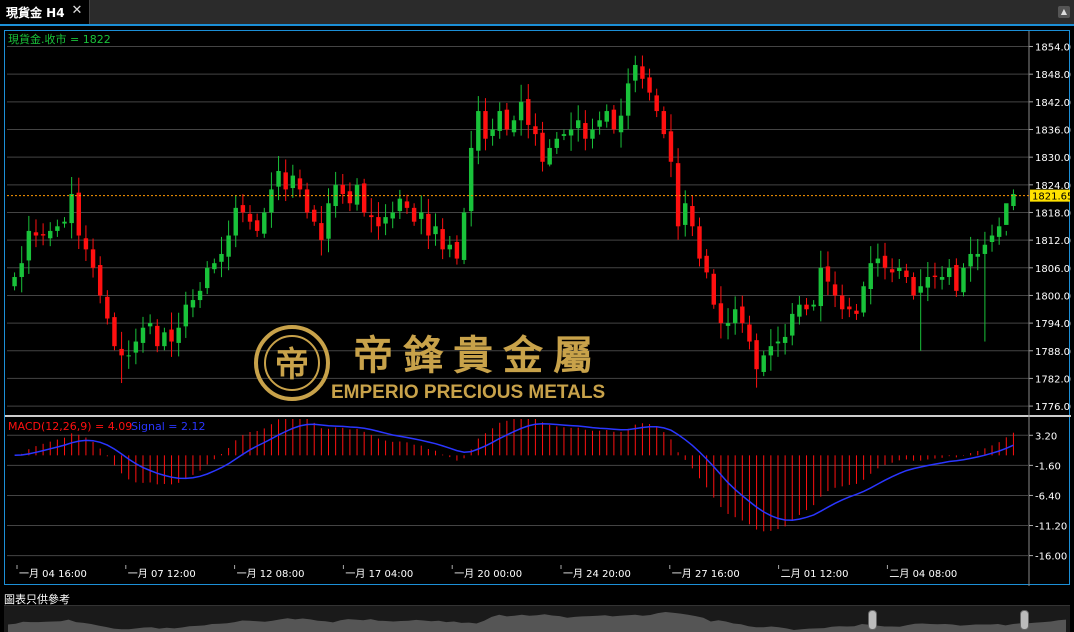  What do you see at coordinates (1053, 296) in the screenshot?
I see `price-tick-label: 1800.00` at bounding box center [1053, 296].